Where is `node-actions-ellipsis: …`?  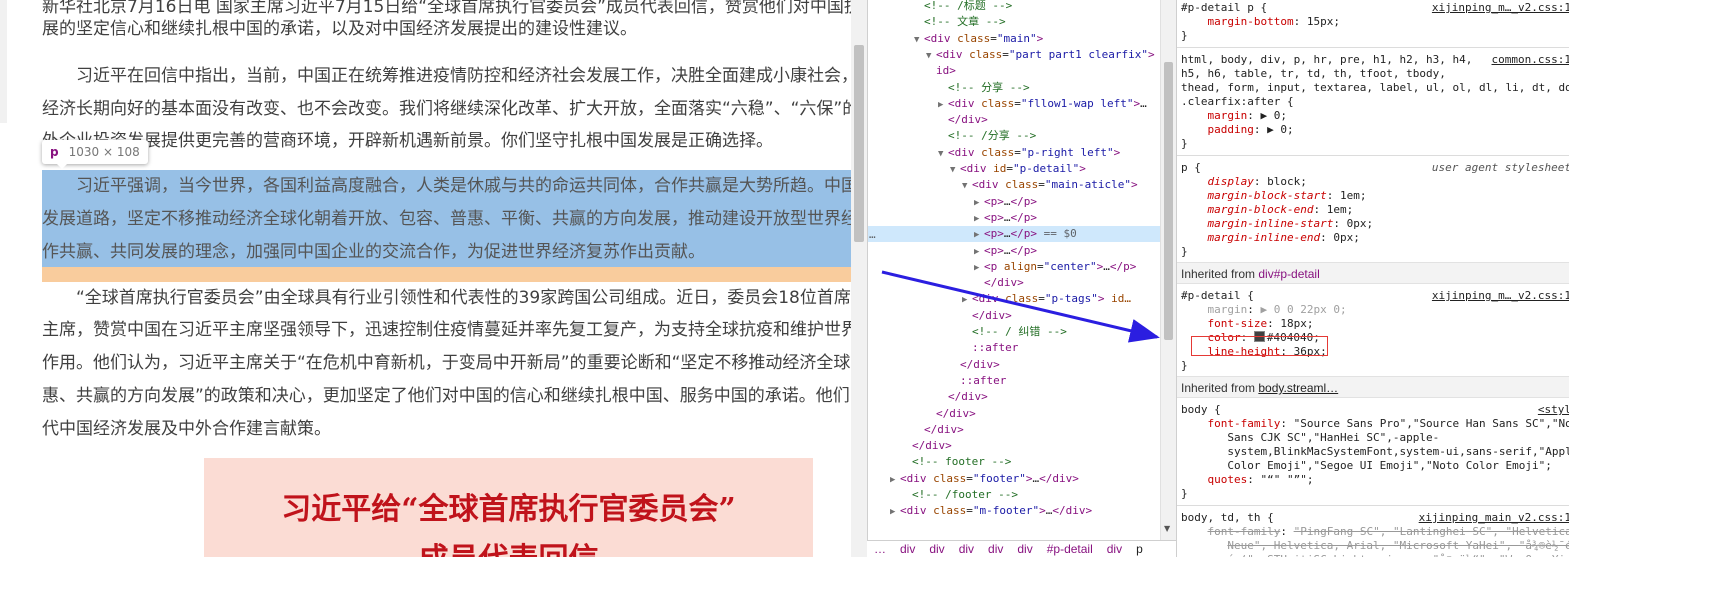 node-actions-ellipsis: … is located at coordinates (872, 234).